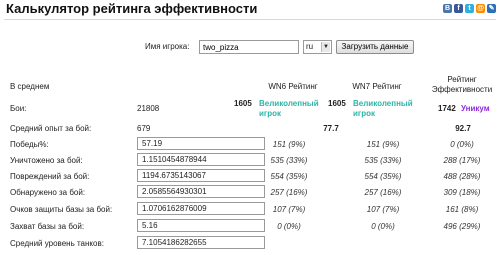 Image resolution: width=500 pixels, height=255 pixels. Describe the element at coordinates (289, 160) in the screenshot. I see `wn6-stat-cell: 535 (33%)` at that location.